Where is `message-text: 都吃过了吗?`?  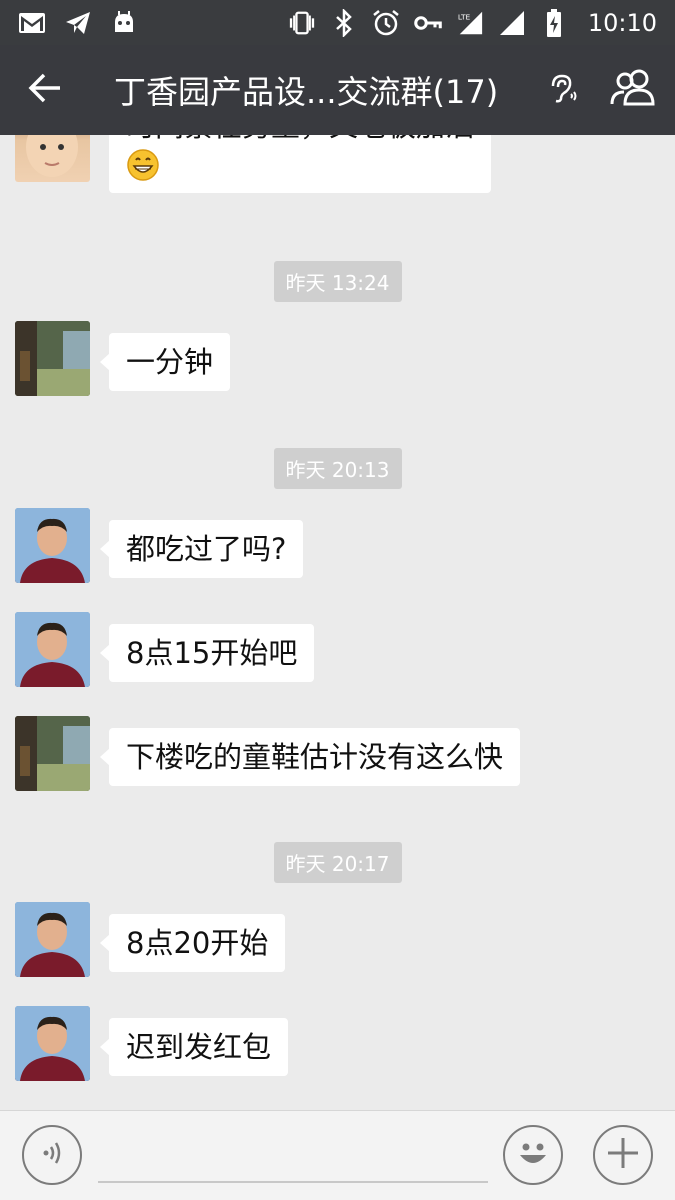 message-text: 都吃过了吗? is located at coordinates (206, 549).